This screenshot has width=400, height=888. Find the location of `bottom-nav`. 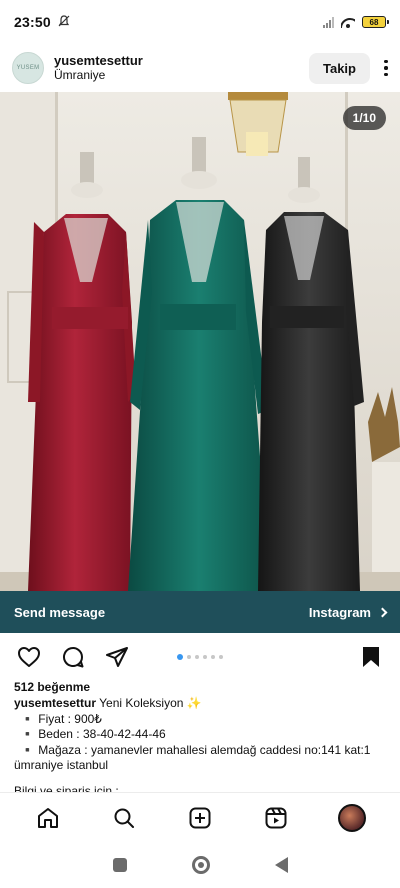

bottom-nav is located at coordinates (200, 817).